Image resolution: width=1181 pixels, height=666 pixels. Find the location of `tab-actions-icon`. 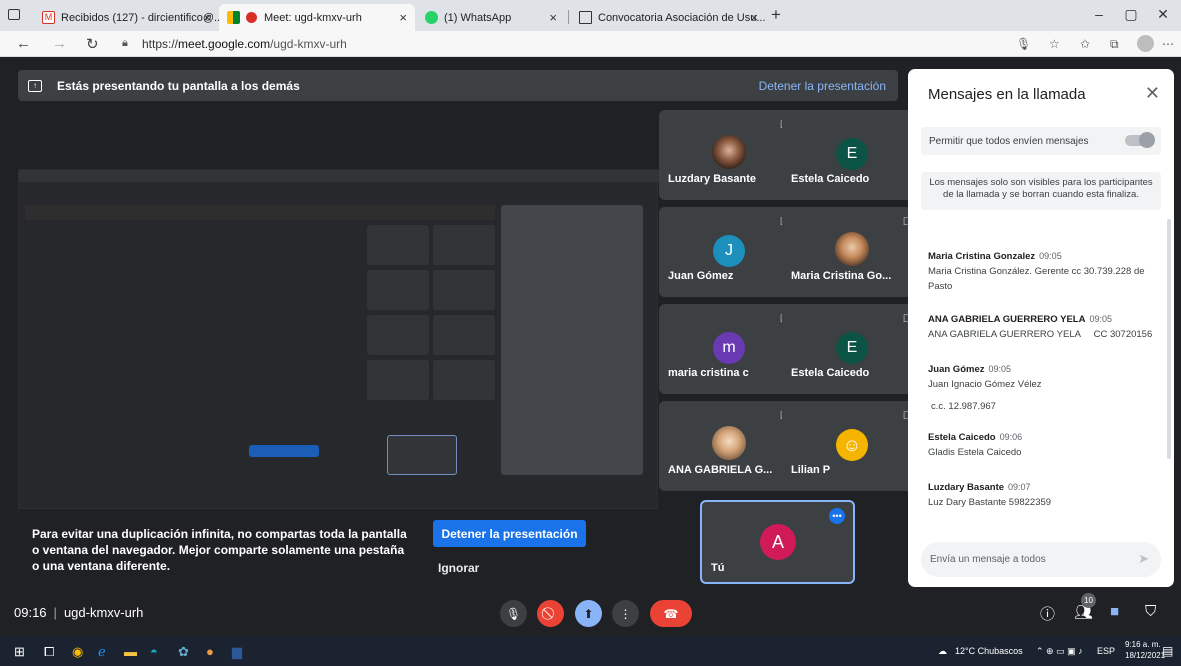

tab-actions-icon is located at coordinates (14, 14).